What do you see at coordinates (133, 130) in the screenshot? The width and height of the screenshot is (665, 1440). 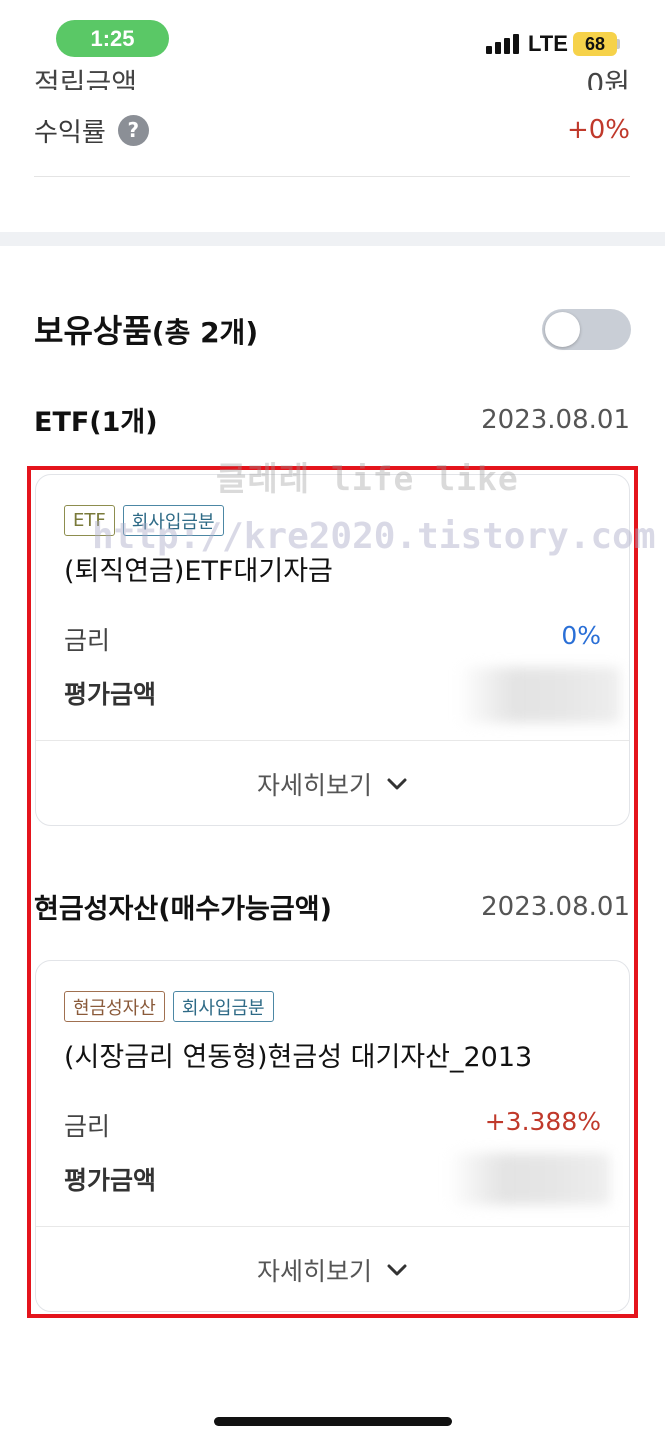 I see `question-circle-icon: ?` at bounding box center [133, 130].